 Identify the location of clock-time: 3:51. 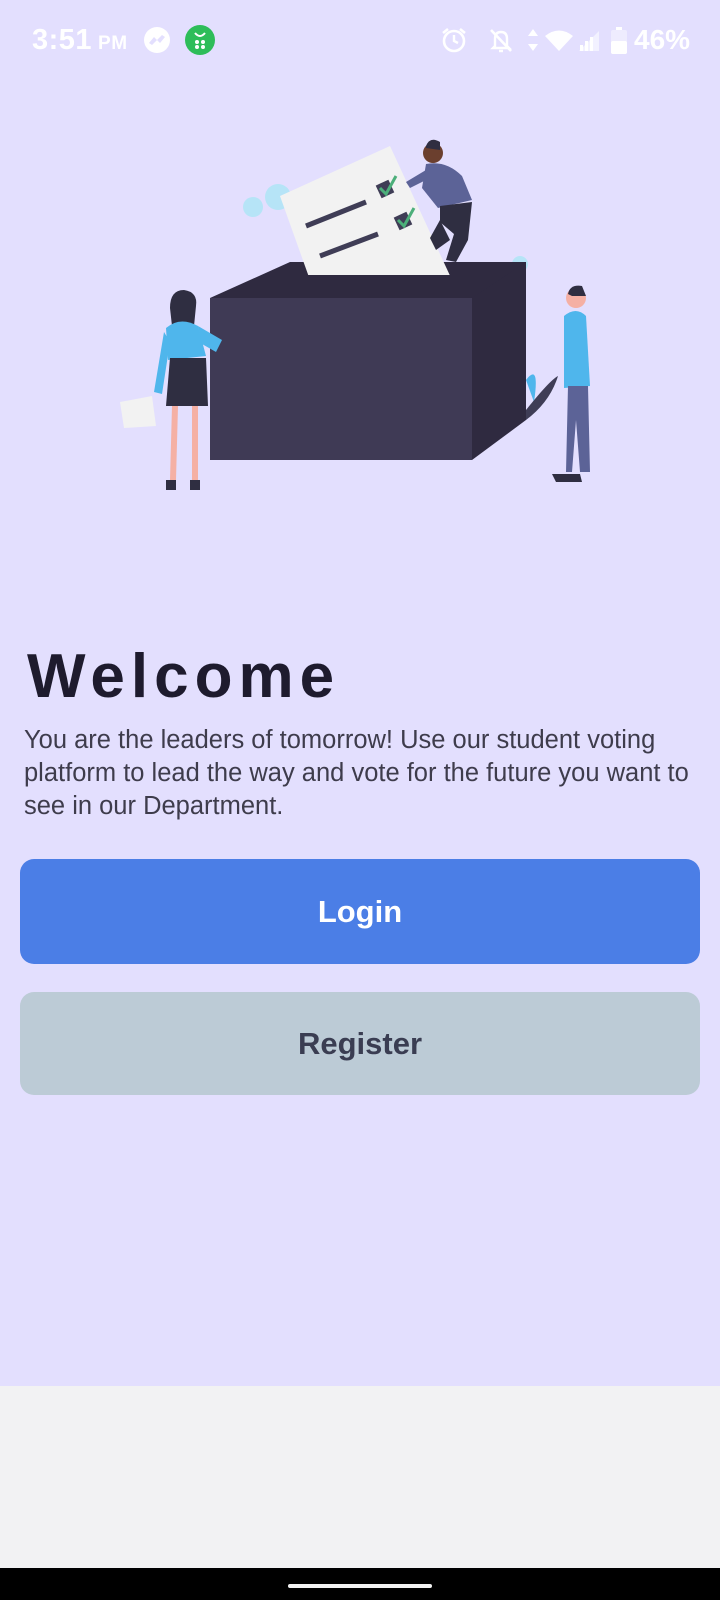
(62, 40).